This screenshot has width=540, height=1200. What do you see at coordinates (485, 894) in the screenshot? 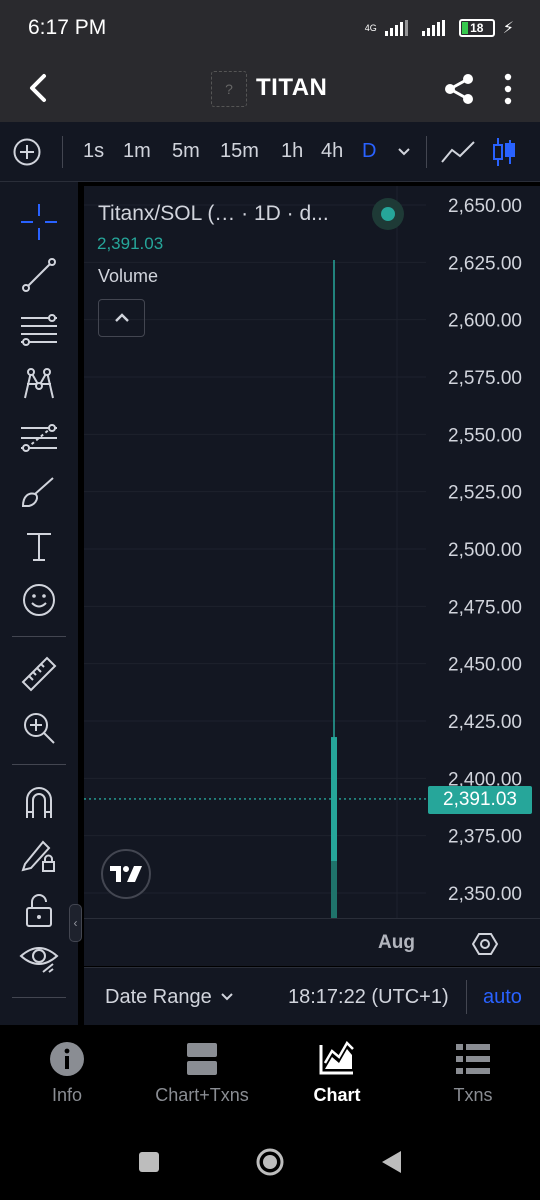
I see `price-axis-label: 2,350.00` at bounding box center [485, 894].